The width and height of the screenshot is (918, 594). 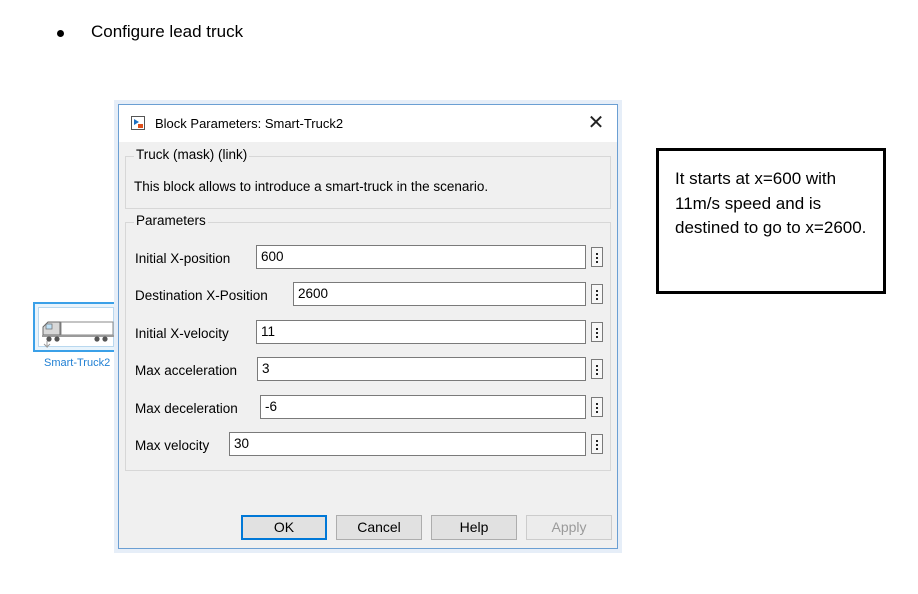 I want to click on param-row: Initial X-velocity 11, so click(x=372, y=333).